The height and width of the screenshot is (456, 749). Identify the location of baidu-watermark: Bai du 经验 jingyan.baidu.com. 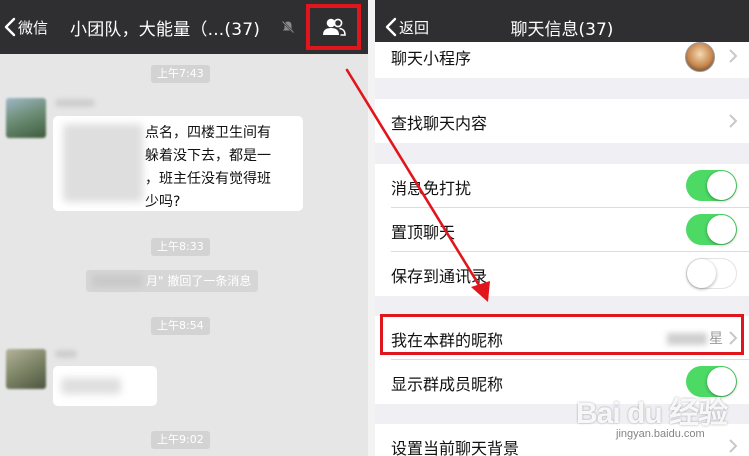
(660, 419).